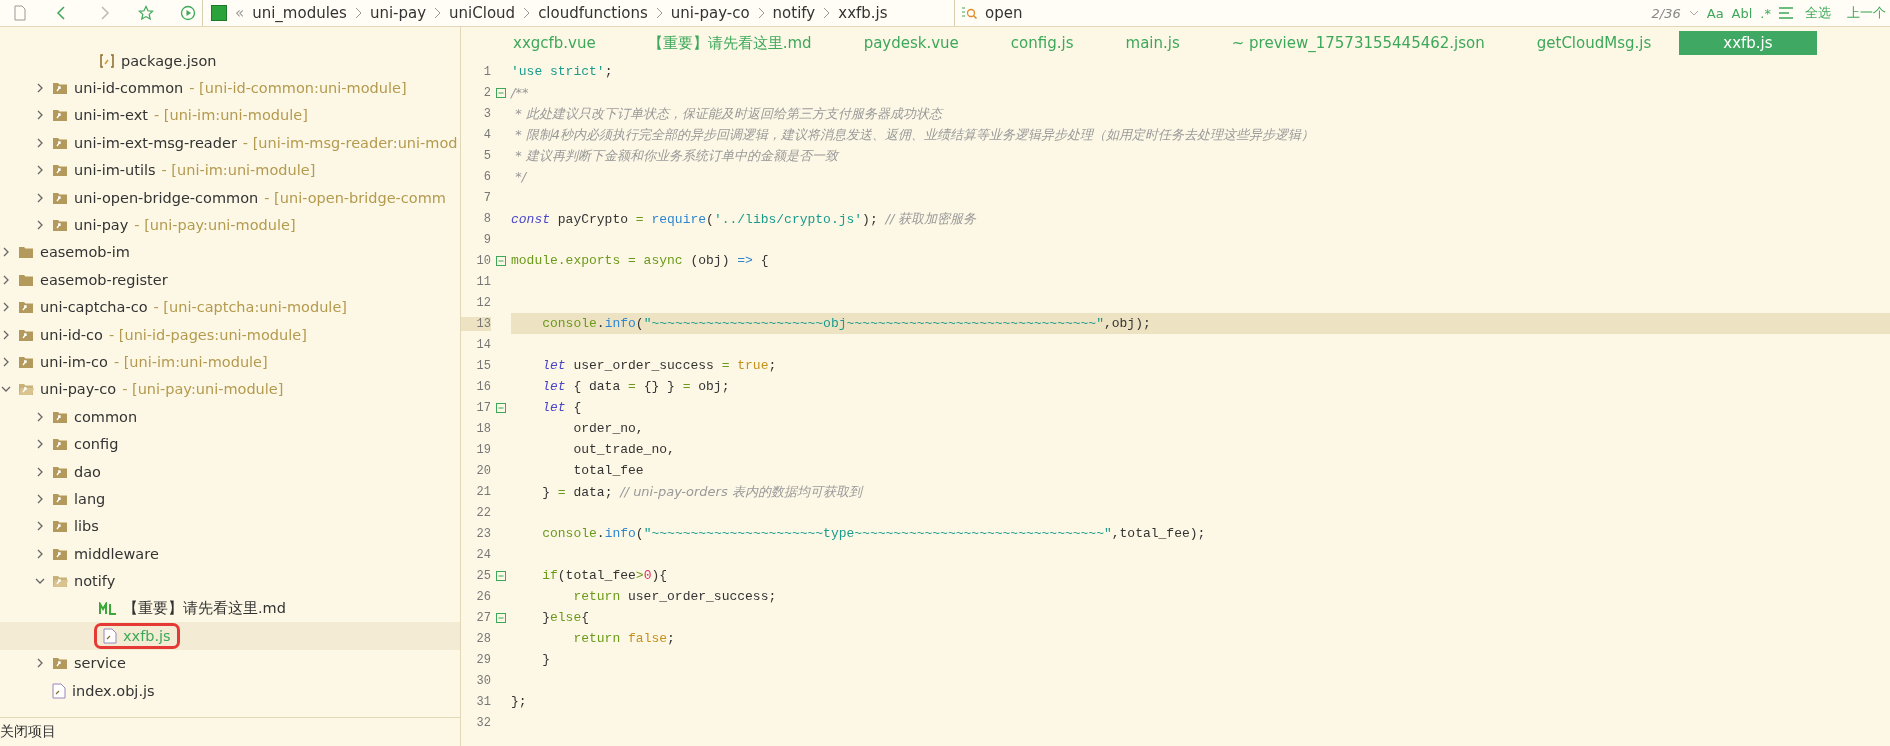 The width and height of the screenshot is (1890, 746). What do you see at coordinates (116, 553) in the screenshot?
I see `tree-item-label: middleware` at bounding box center [116, 553].